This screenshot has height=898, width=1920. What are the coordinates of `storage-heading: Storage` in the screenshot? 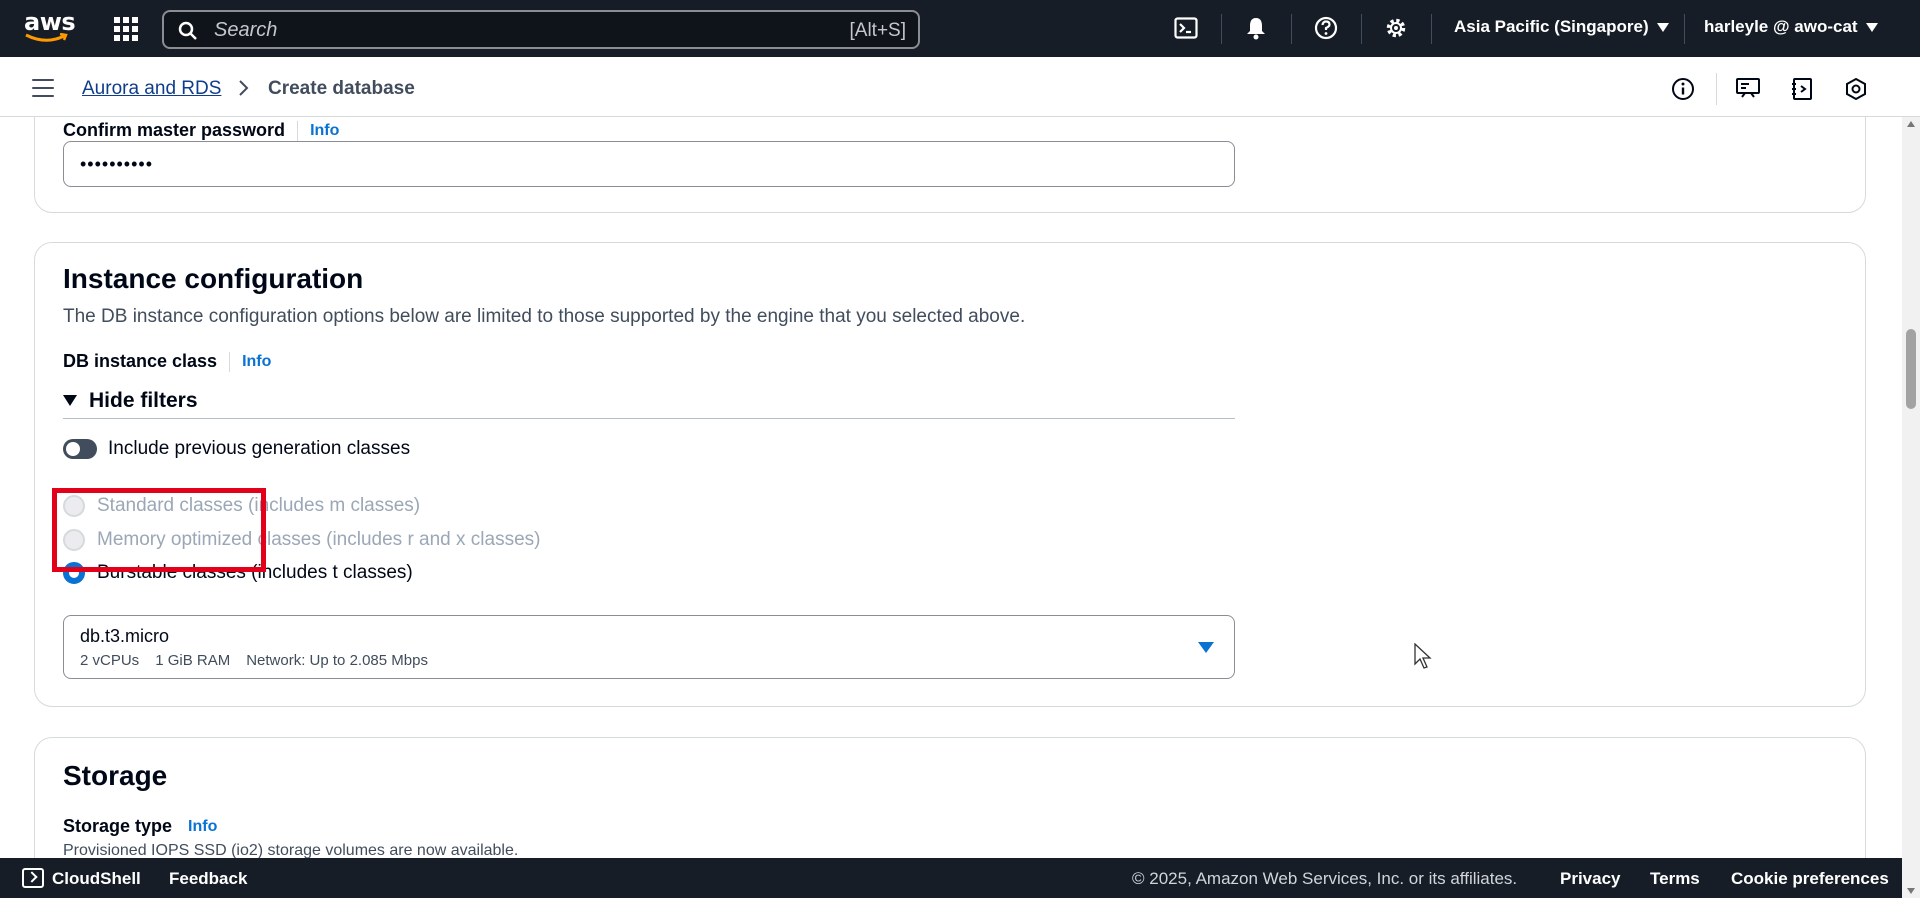 It's located at (115, 775).